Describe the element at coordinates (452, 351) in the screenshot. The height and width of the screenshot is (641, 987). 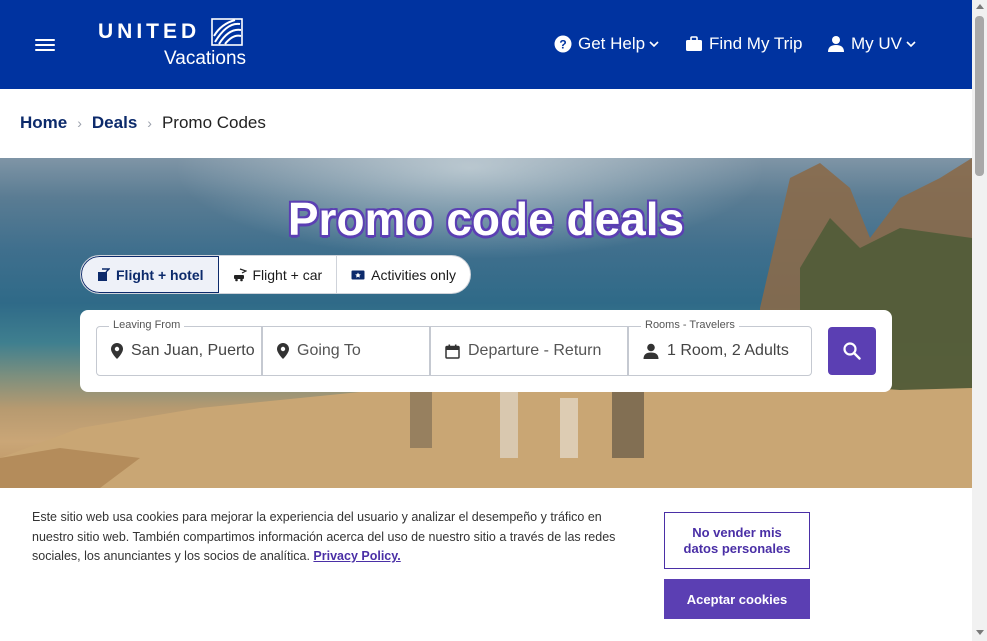
I see `calendar-icon` at that location.